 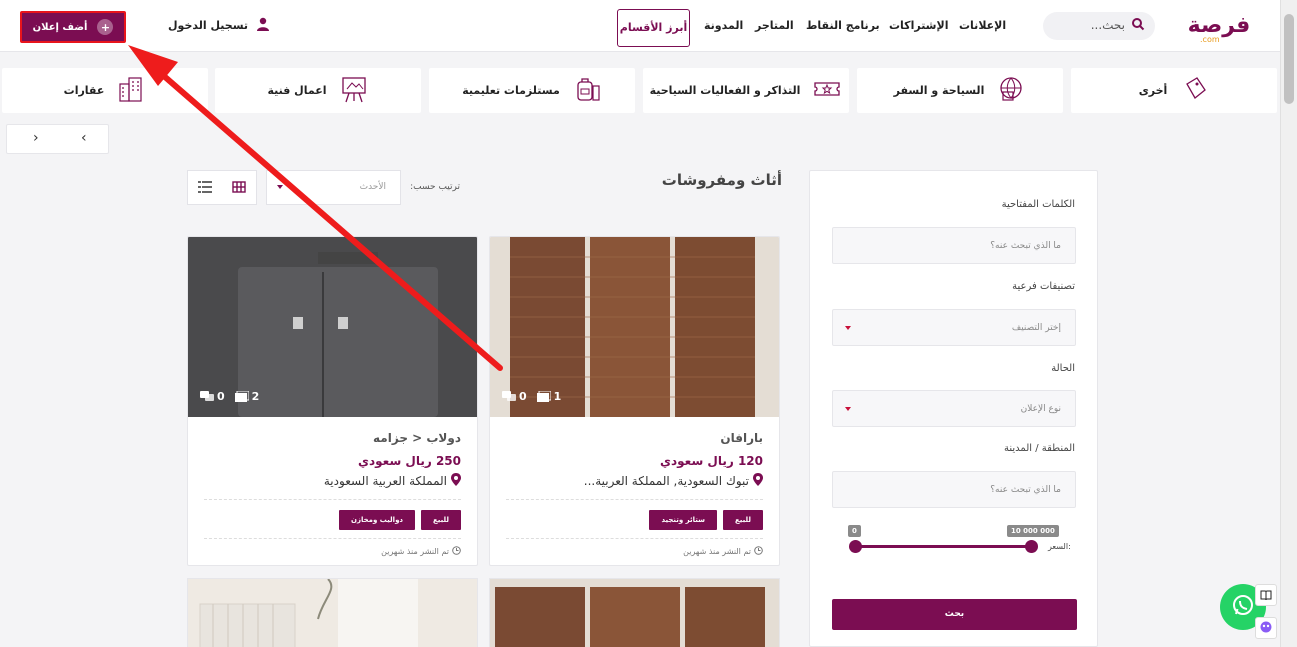 I want to click on subcategory-label: تصنيفات فرعية, so click(x=1043, y=286).